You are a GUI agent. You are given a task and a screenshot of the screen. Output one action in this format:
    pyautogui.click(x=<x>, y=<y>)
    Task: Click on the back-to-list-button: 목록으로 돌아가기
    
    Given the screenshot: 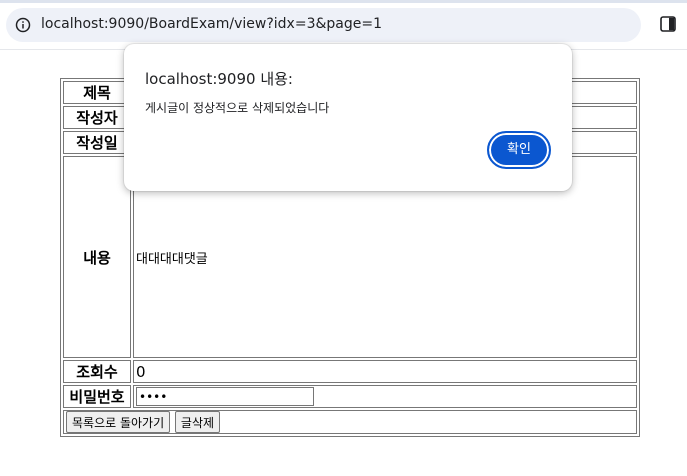 What is the action you would take?
    pyautogui.click(x=118, y=422)
    